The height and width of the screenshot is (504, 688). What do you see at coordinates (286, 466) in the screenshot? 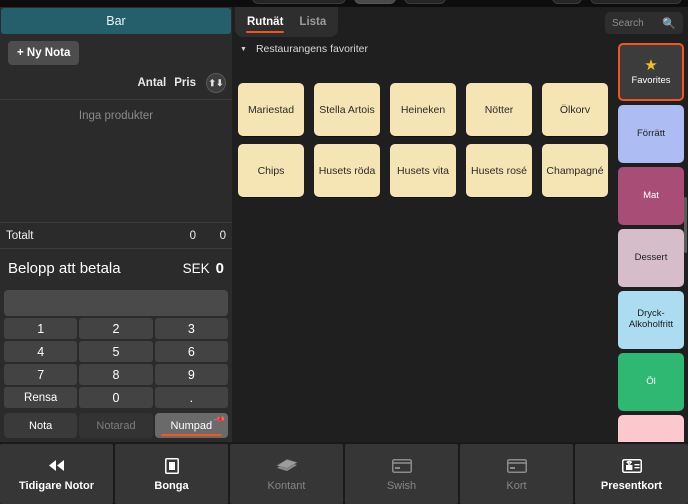
I see `cash-icon` at bounding box center [286, 466].